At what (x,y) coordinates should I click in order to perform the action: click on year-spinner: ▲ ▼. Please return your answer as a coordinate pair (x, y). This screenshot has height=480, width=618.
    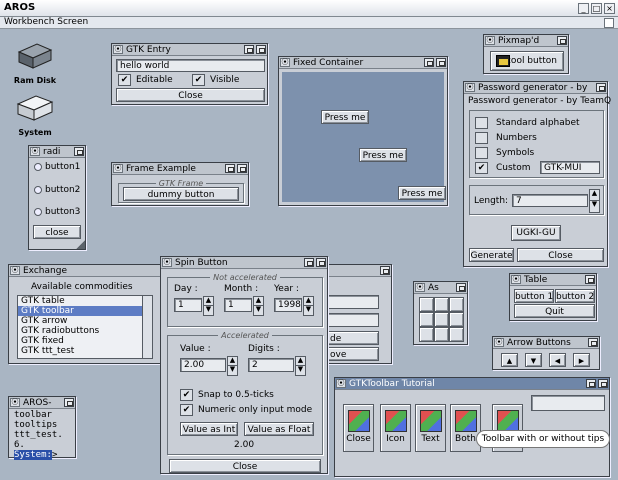
    Looking at the image, I should click on (308, 306).